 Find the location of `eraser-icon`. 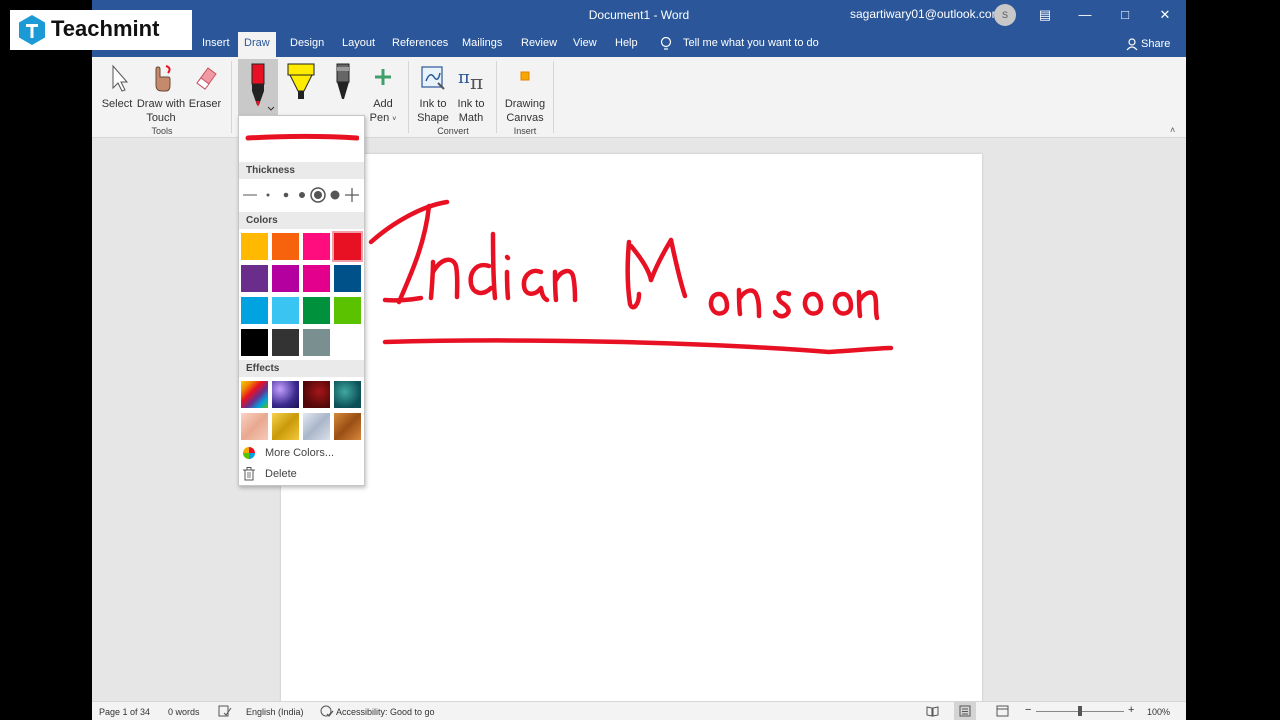

eraser-icon is located at coordinates (206, 78).